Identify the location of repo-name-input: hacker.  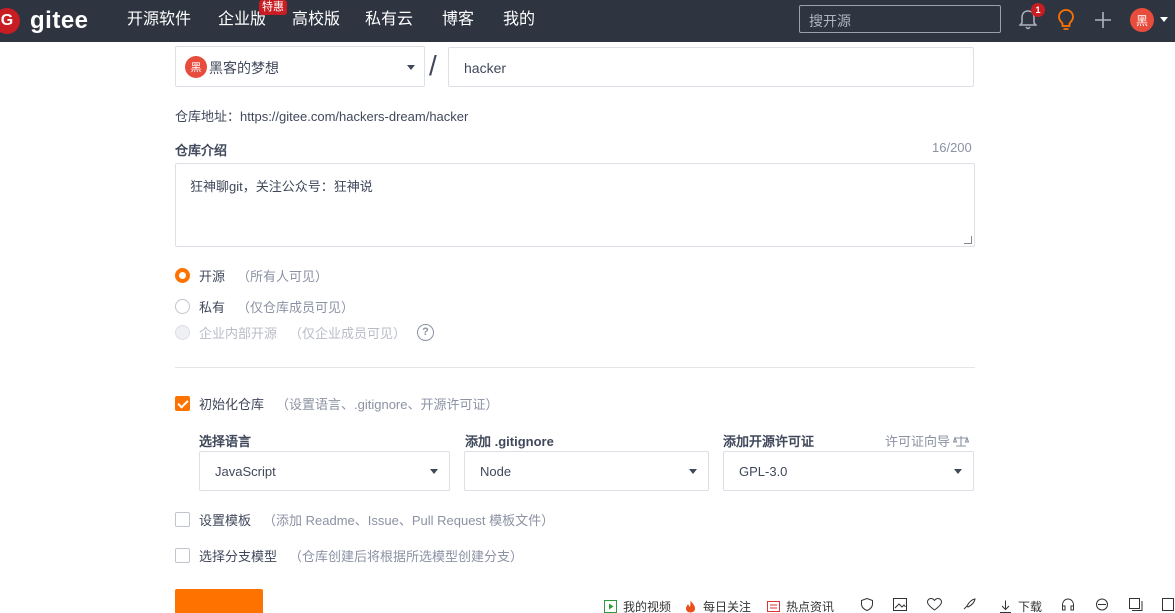
(711, 67).